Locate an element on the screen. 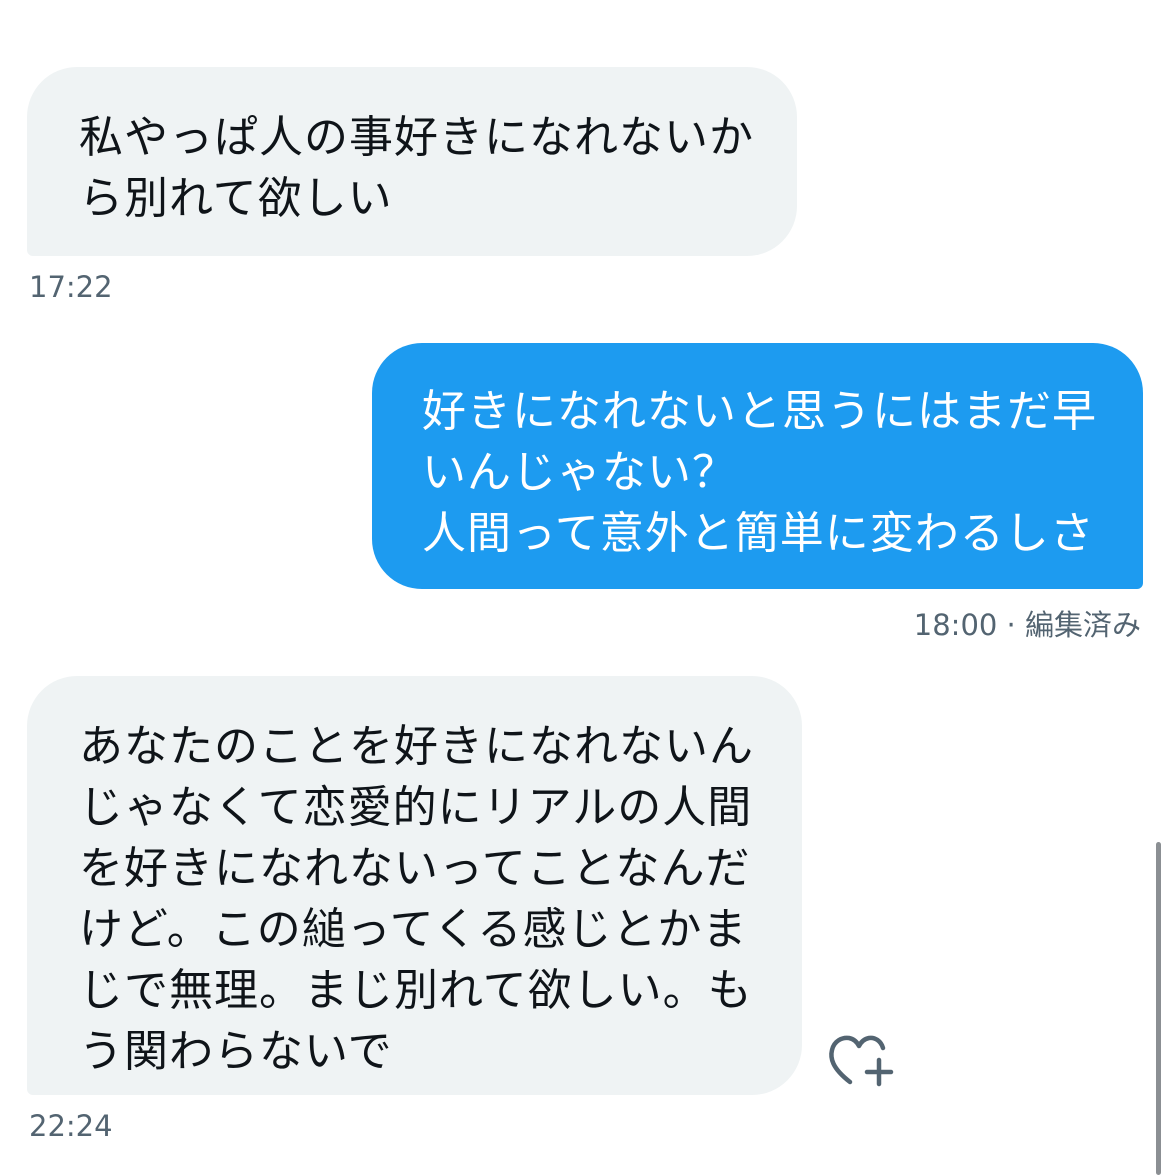 The height and width of the screenshot is (1175, 1169). scrollbar is located at coordinates (1158, 1008).